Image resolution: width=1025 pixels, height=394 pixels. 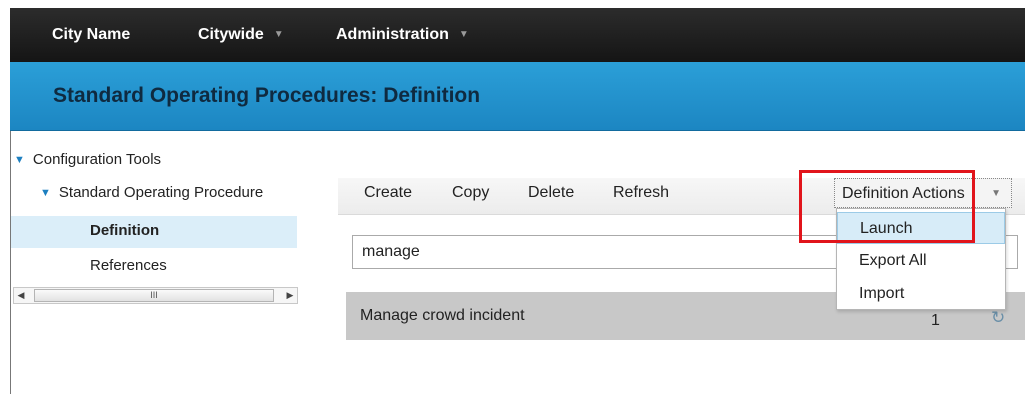 I want to click on scroll-grip-icon: III, so click(x=154, y=295).